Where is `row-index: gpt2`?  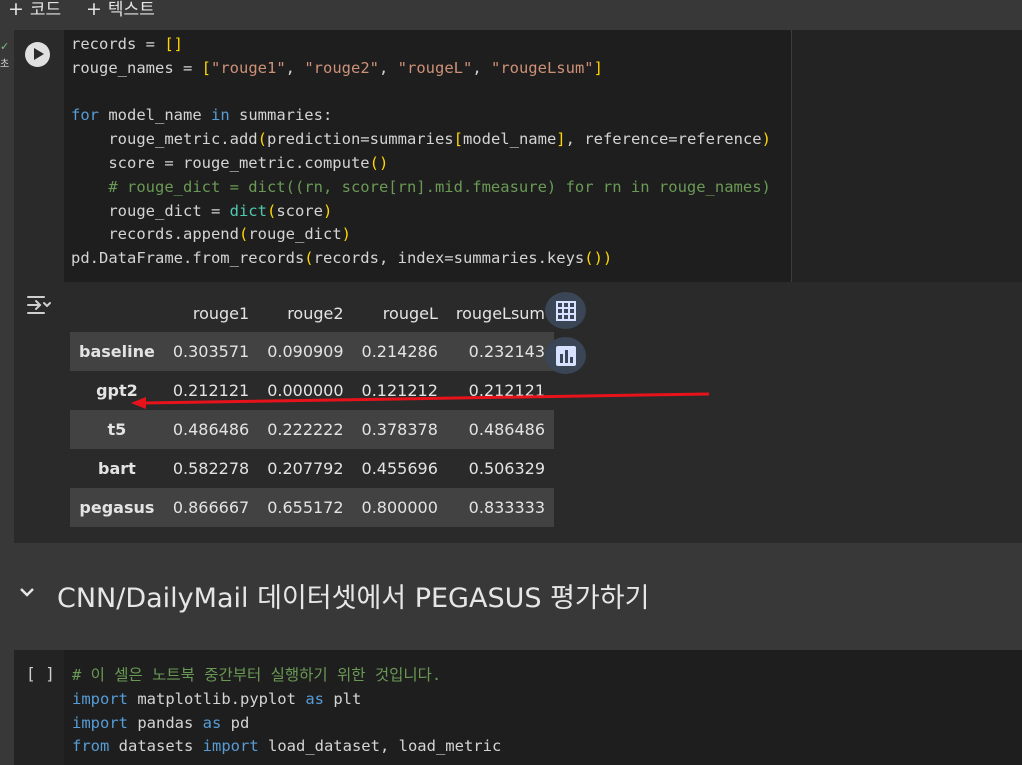 row-index: gpt2 is located at coordinates (117, 390).